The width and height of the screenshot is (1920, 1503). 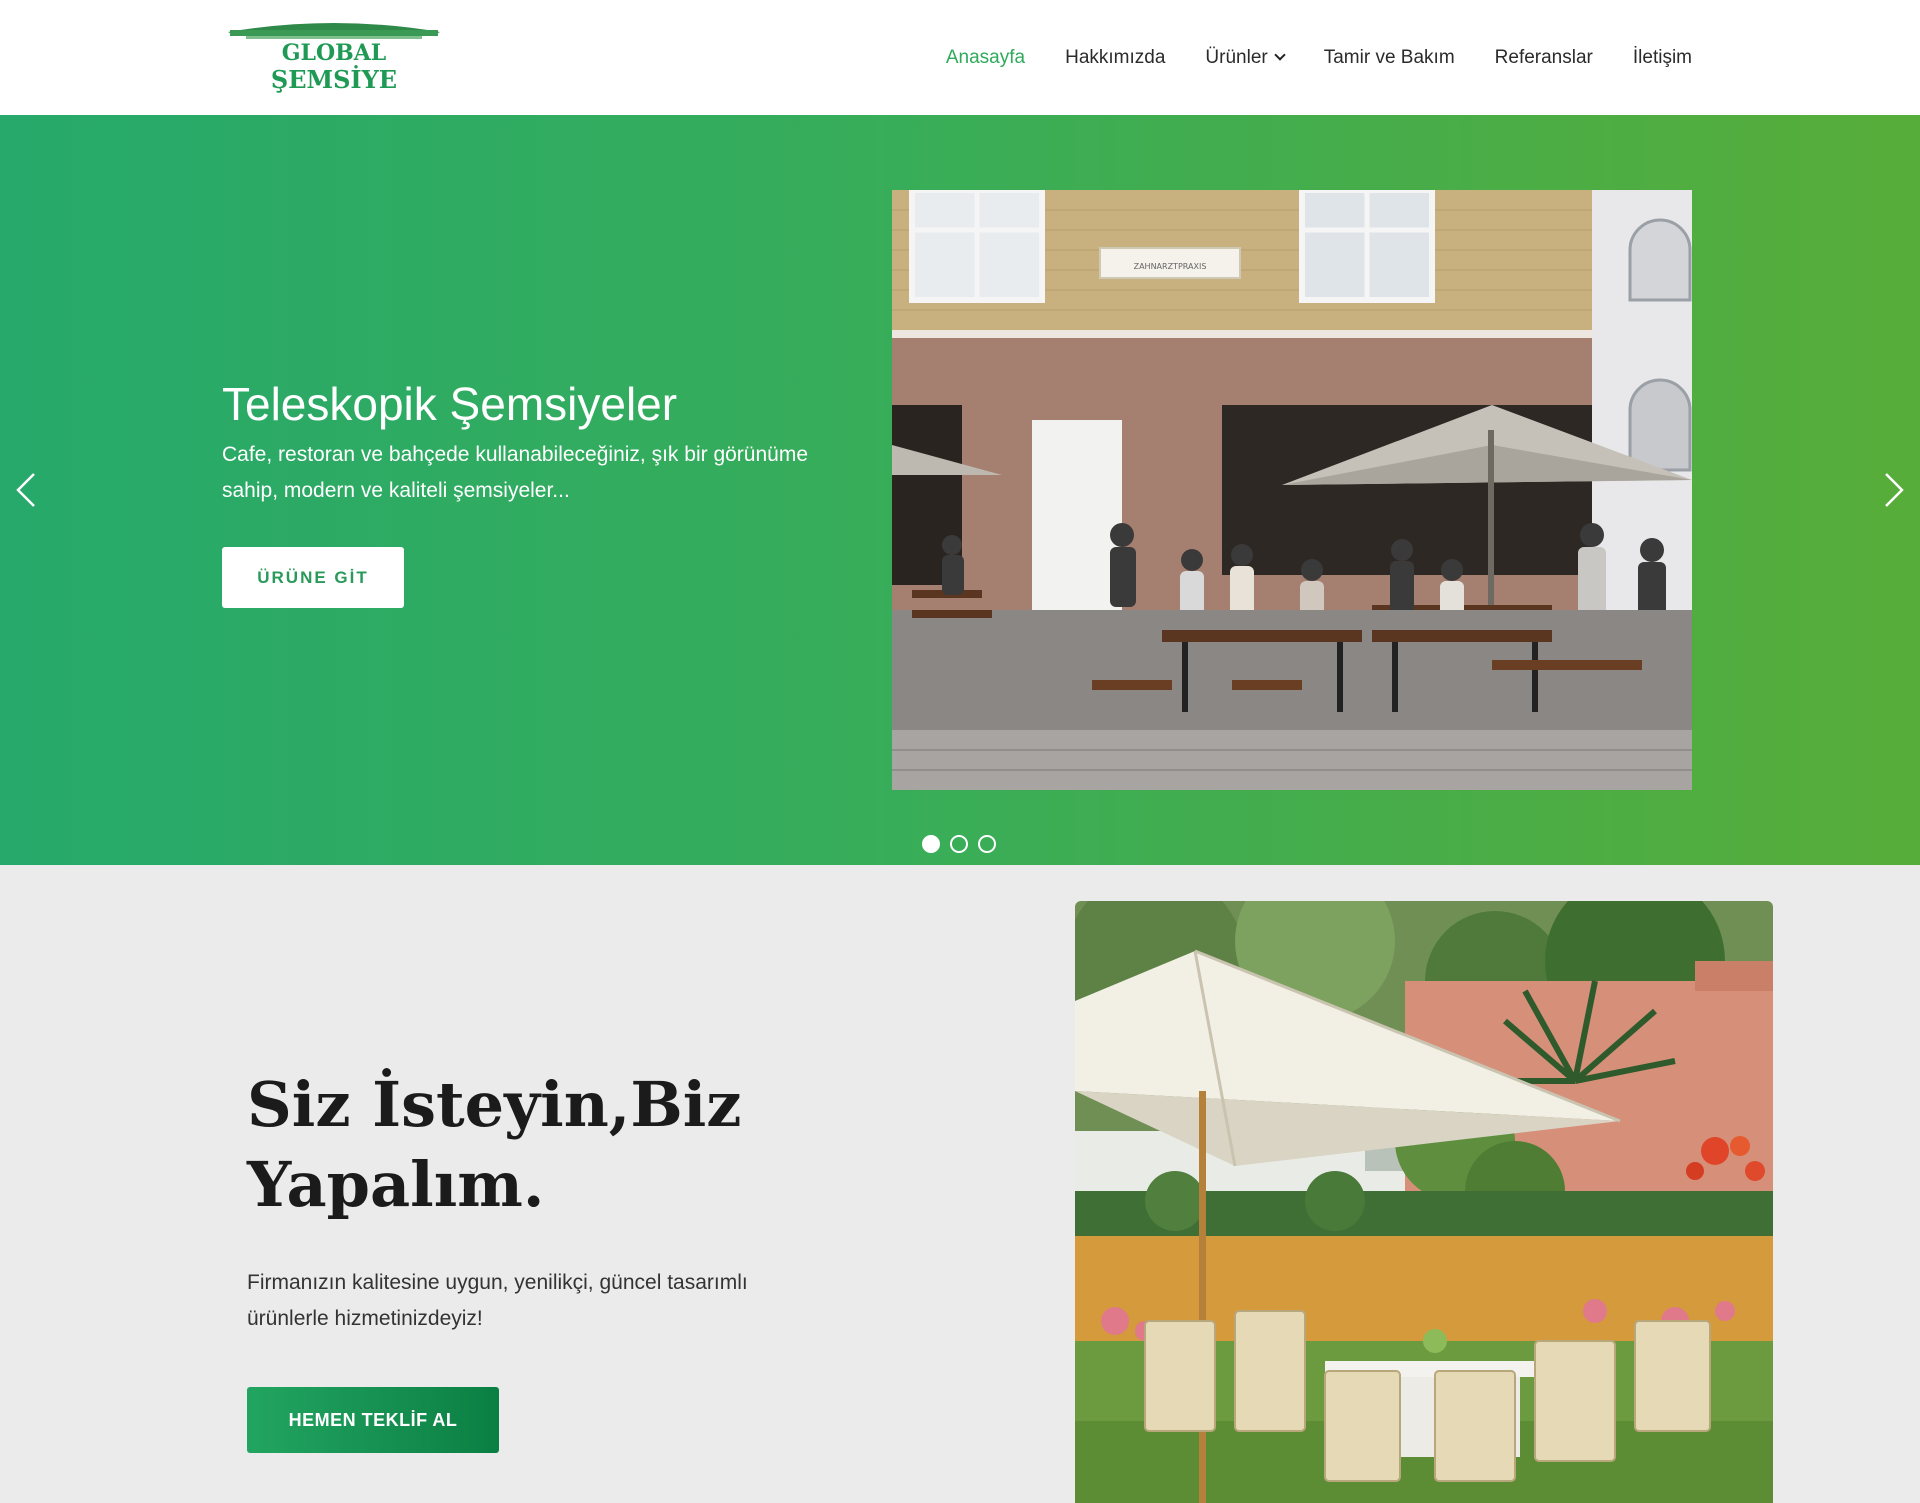 I want to click on site-logo: GLOBAL ŞEMSİYE, so click(x=334, y=58).